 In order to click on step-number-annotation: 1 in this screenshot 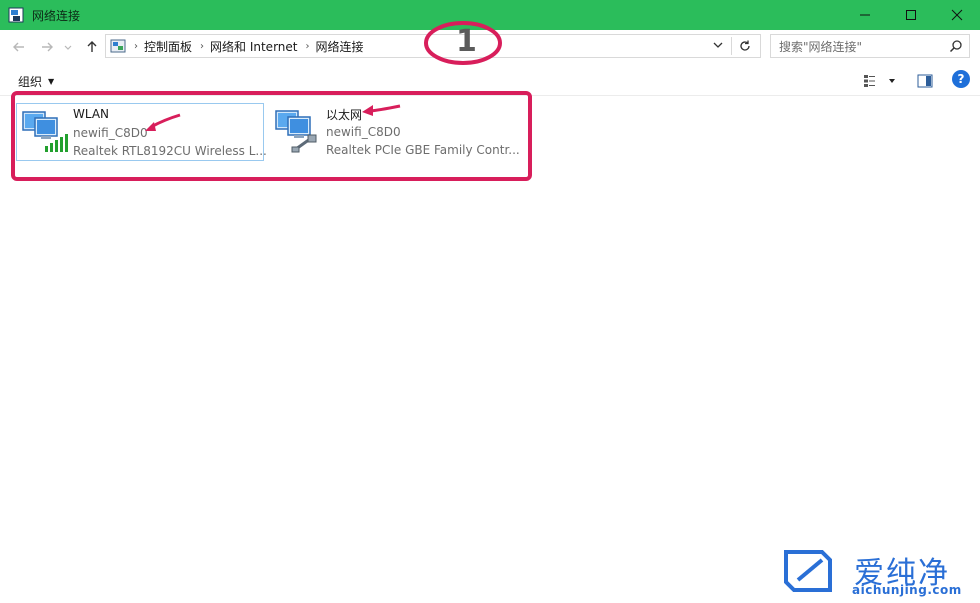, I will do `click(463, 43)`.